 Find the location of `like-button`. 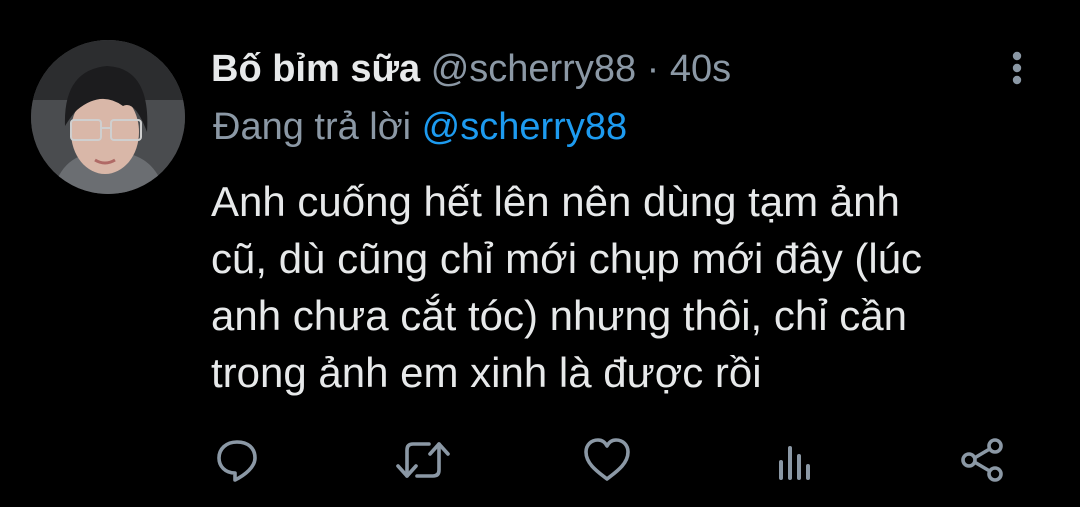

like-button is located at coordinates (607, 460).